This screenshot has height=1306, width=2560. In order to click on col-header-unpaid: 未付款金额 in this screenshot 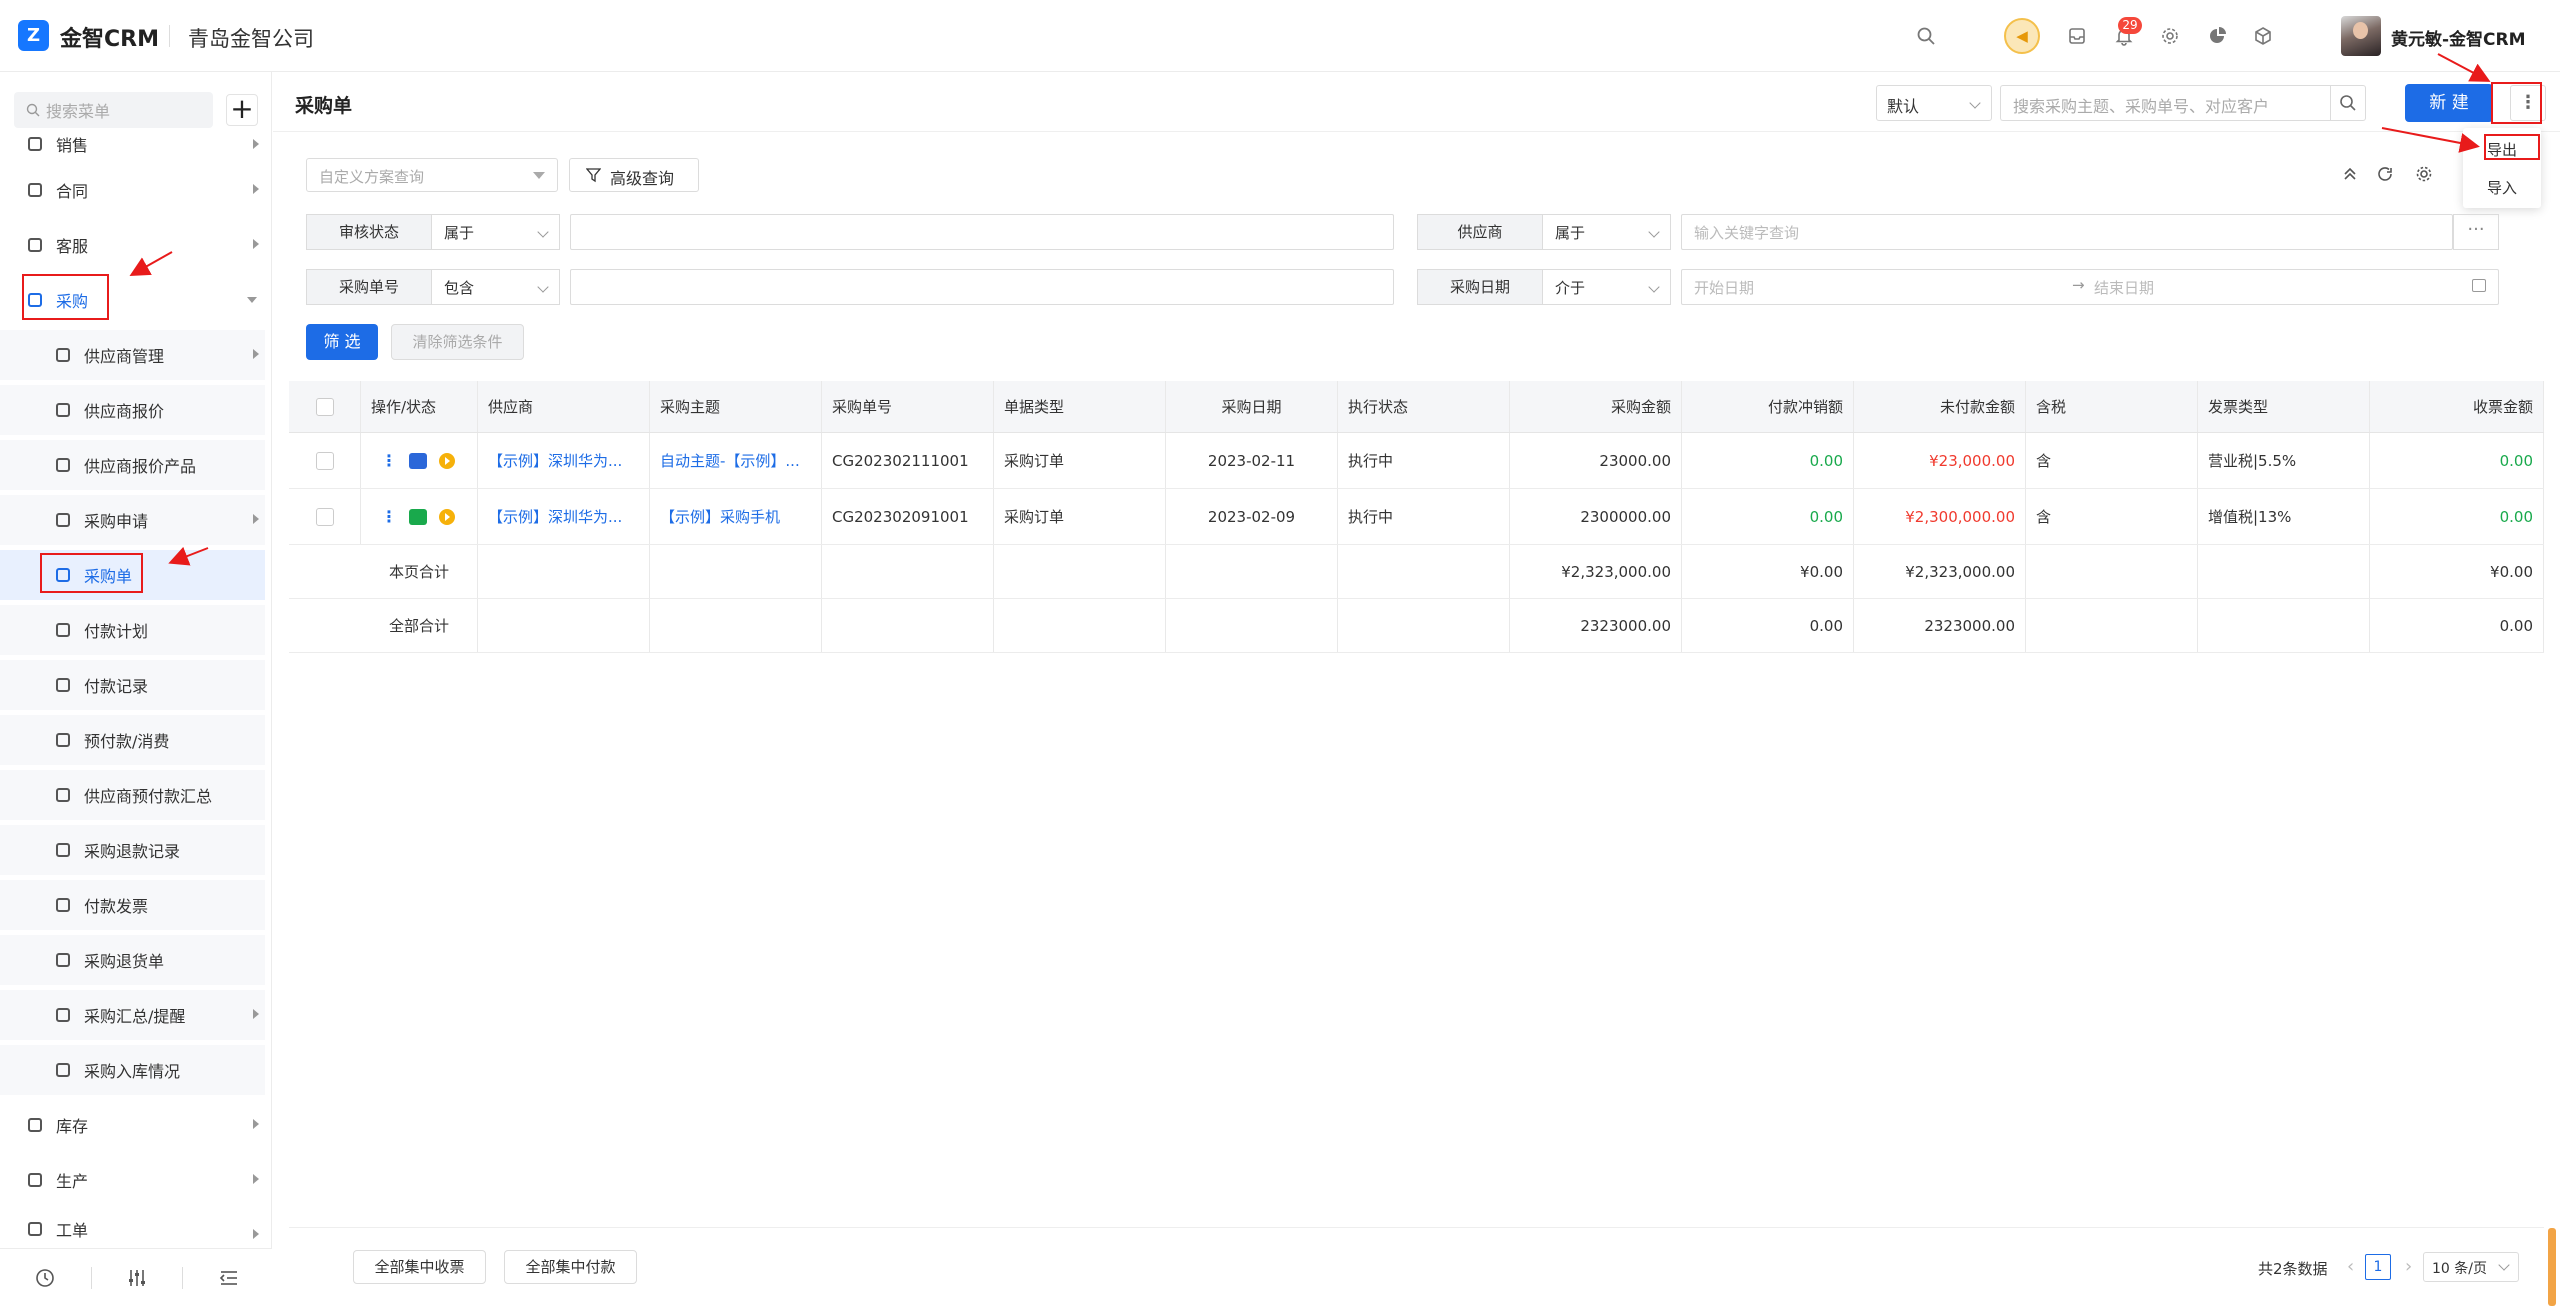, I will do `click(1940, 406)`.